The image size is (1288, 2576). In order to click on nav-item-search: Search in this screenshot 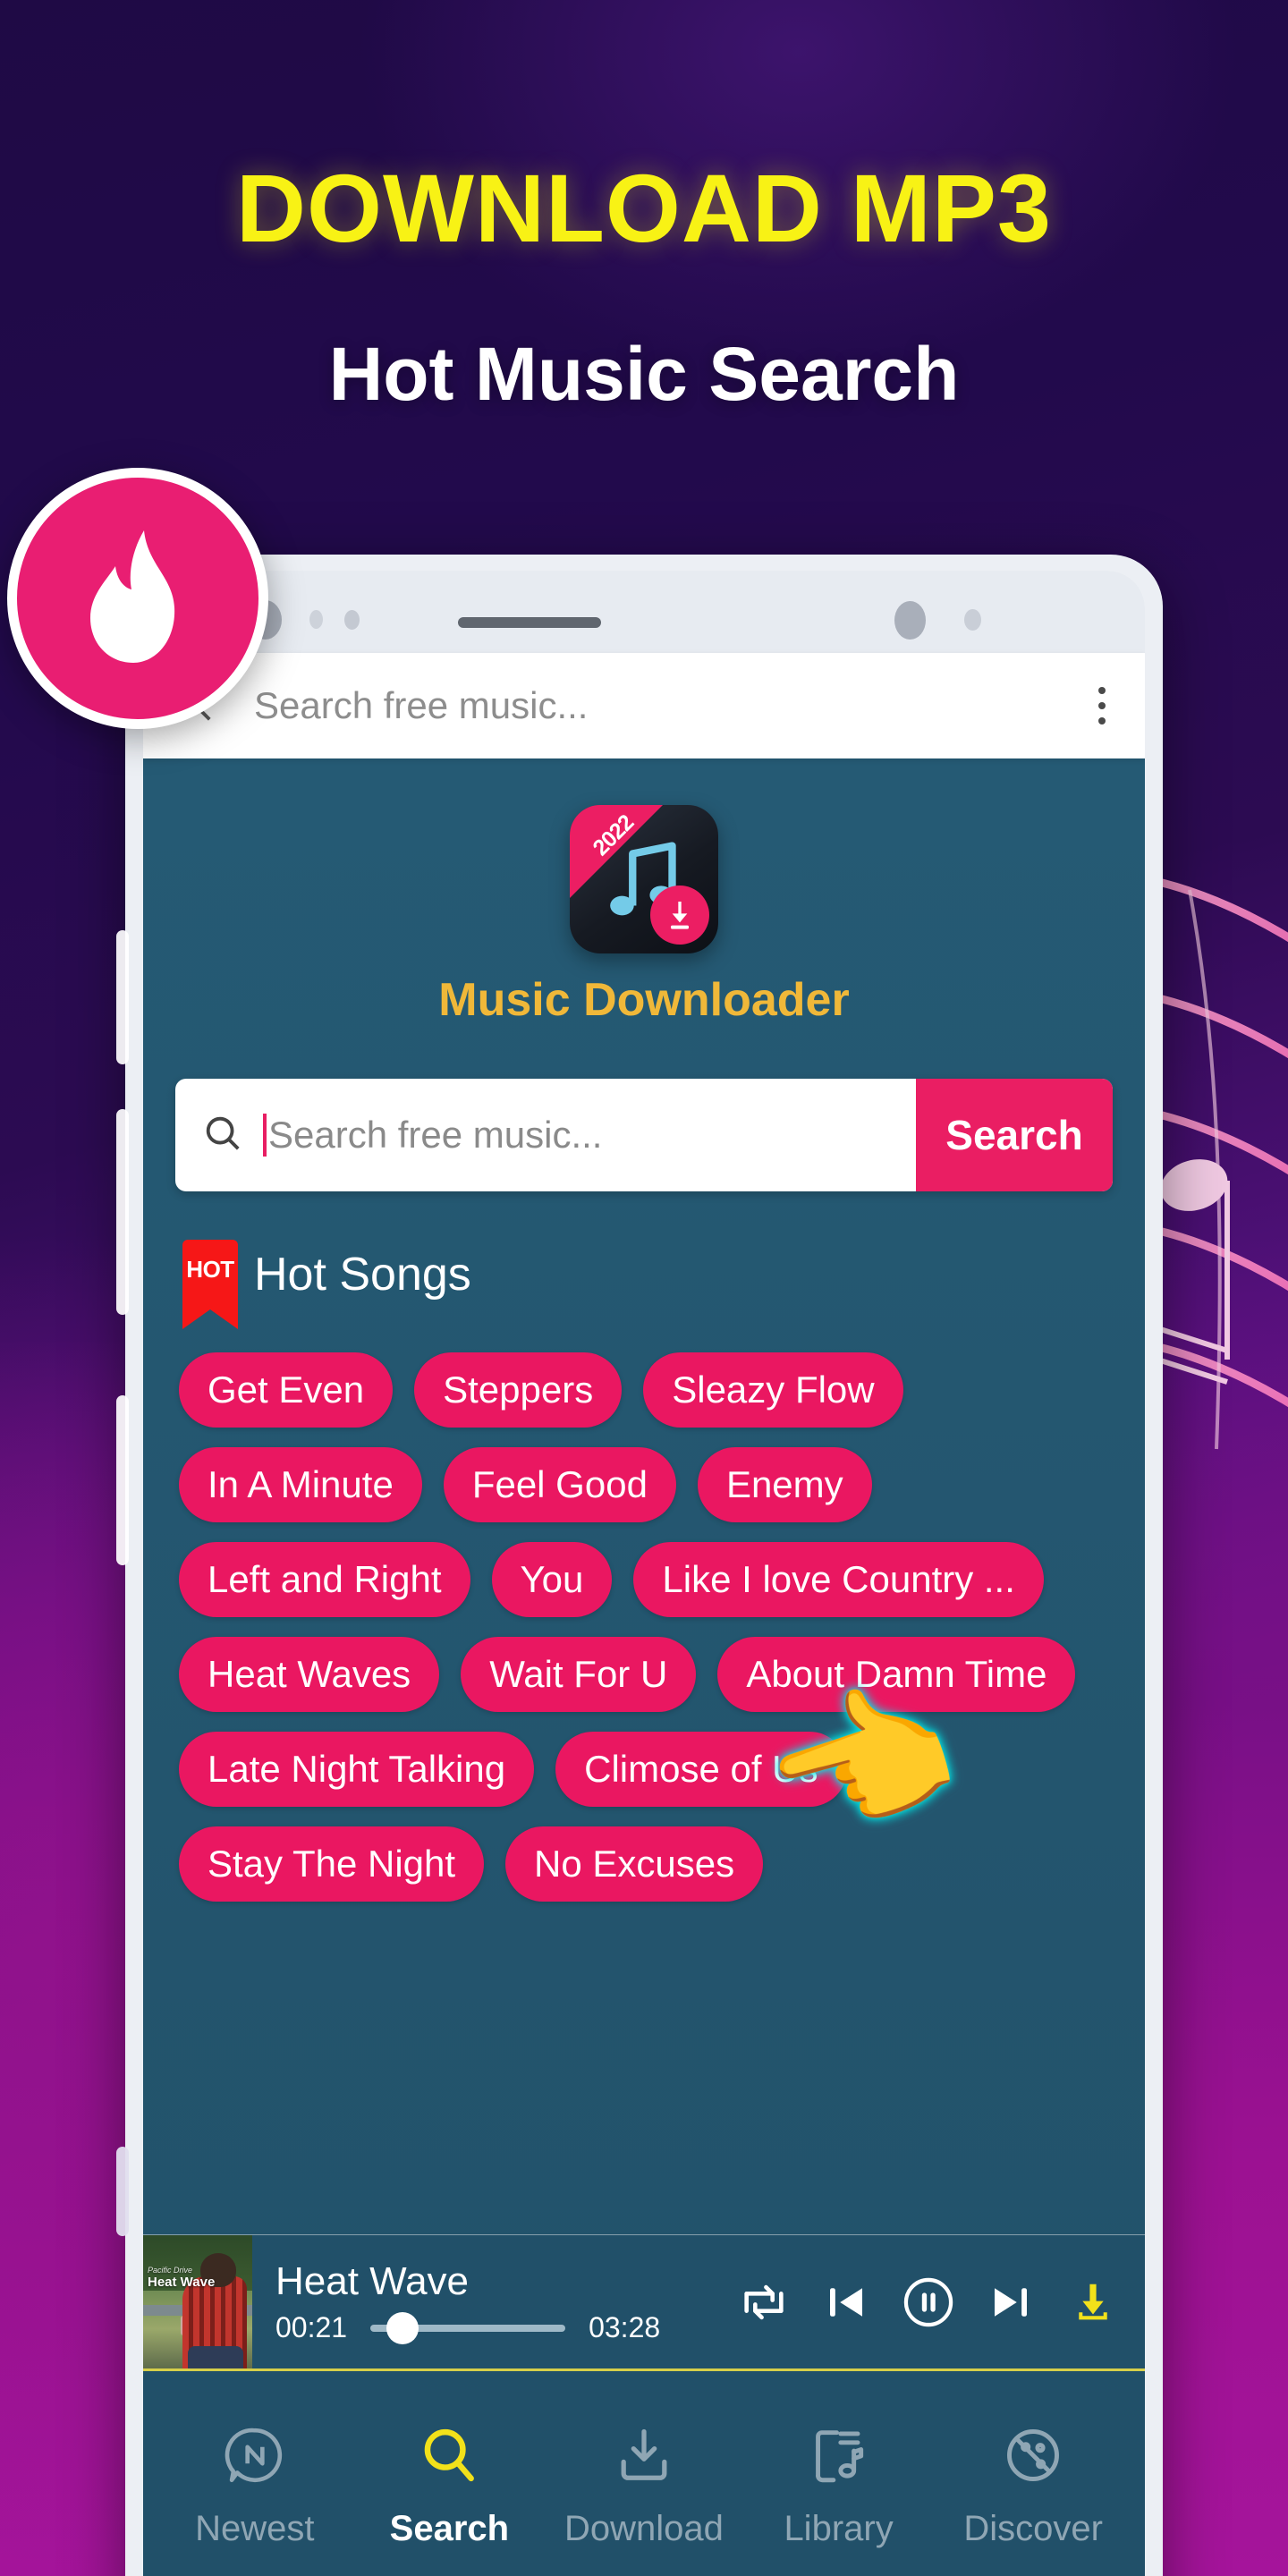, I will do `click(449, 2482)`.